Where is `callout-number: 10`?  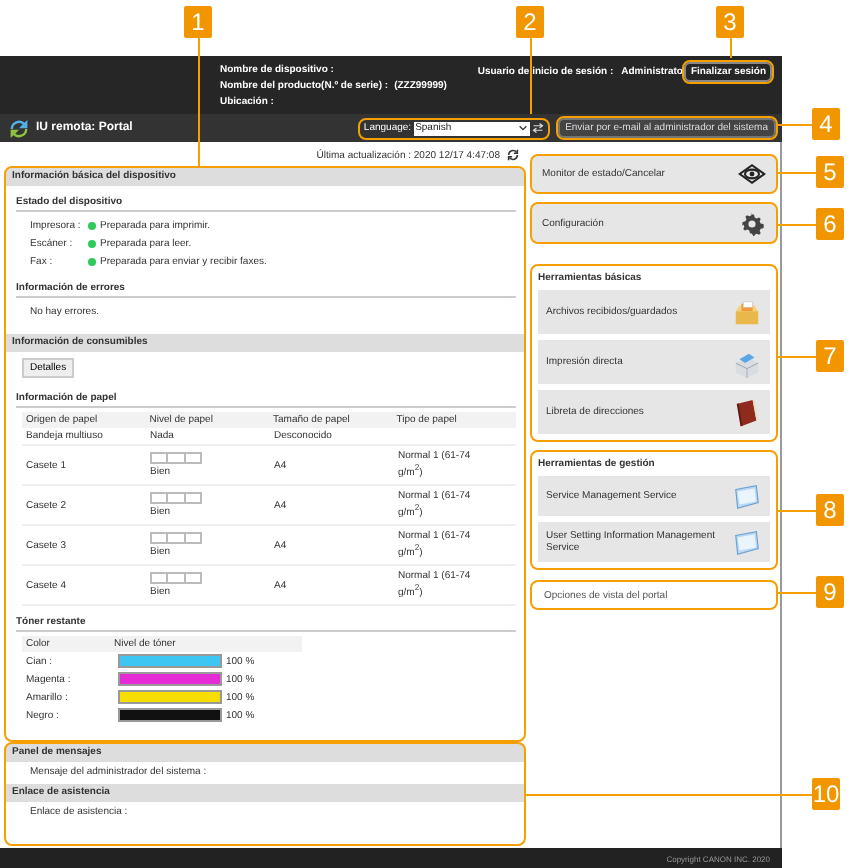
callout-number: 10 is located at coordinates (826, 794).